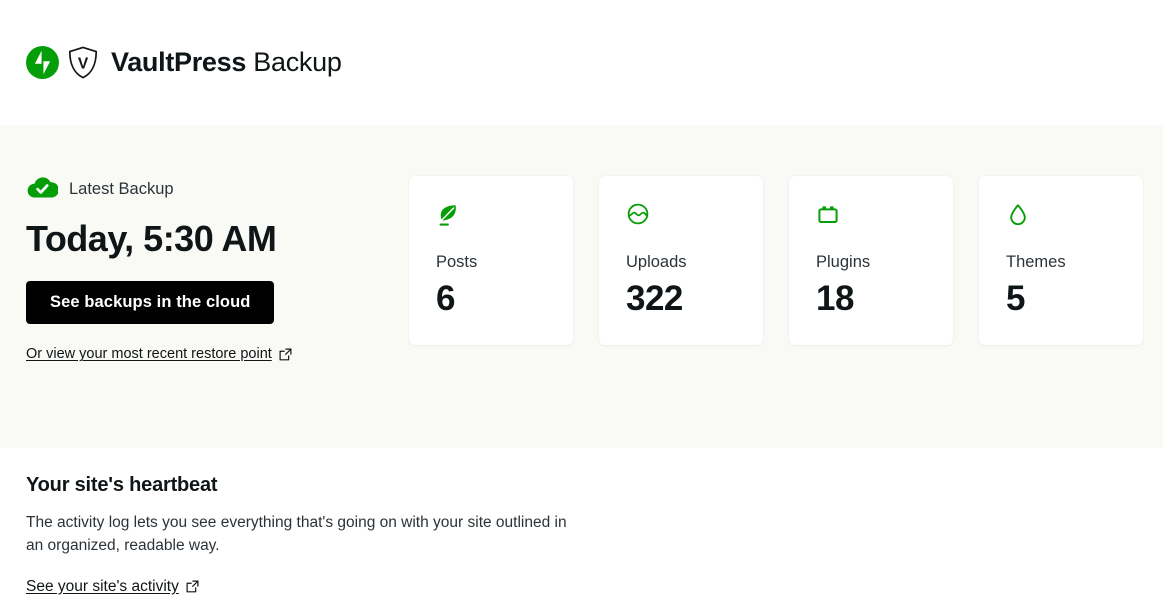 This screenshot has width=1163, height=610. Describe the element at coordinates (206, 189) in the screenshot. I see `latest-backup-status: Latest Backup` at that location.